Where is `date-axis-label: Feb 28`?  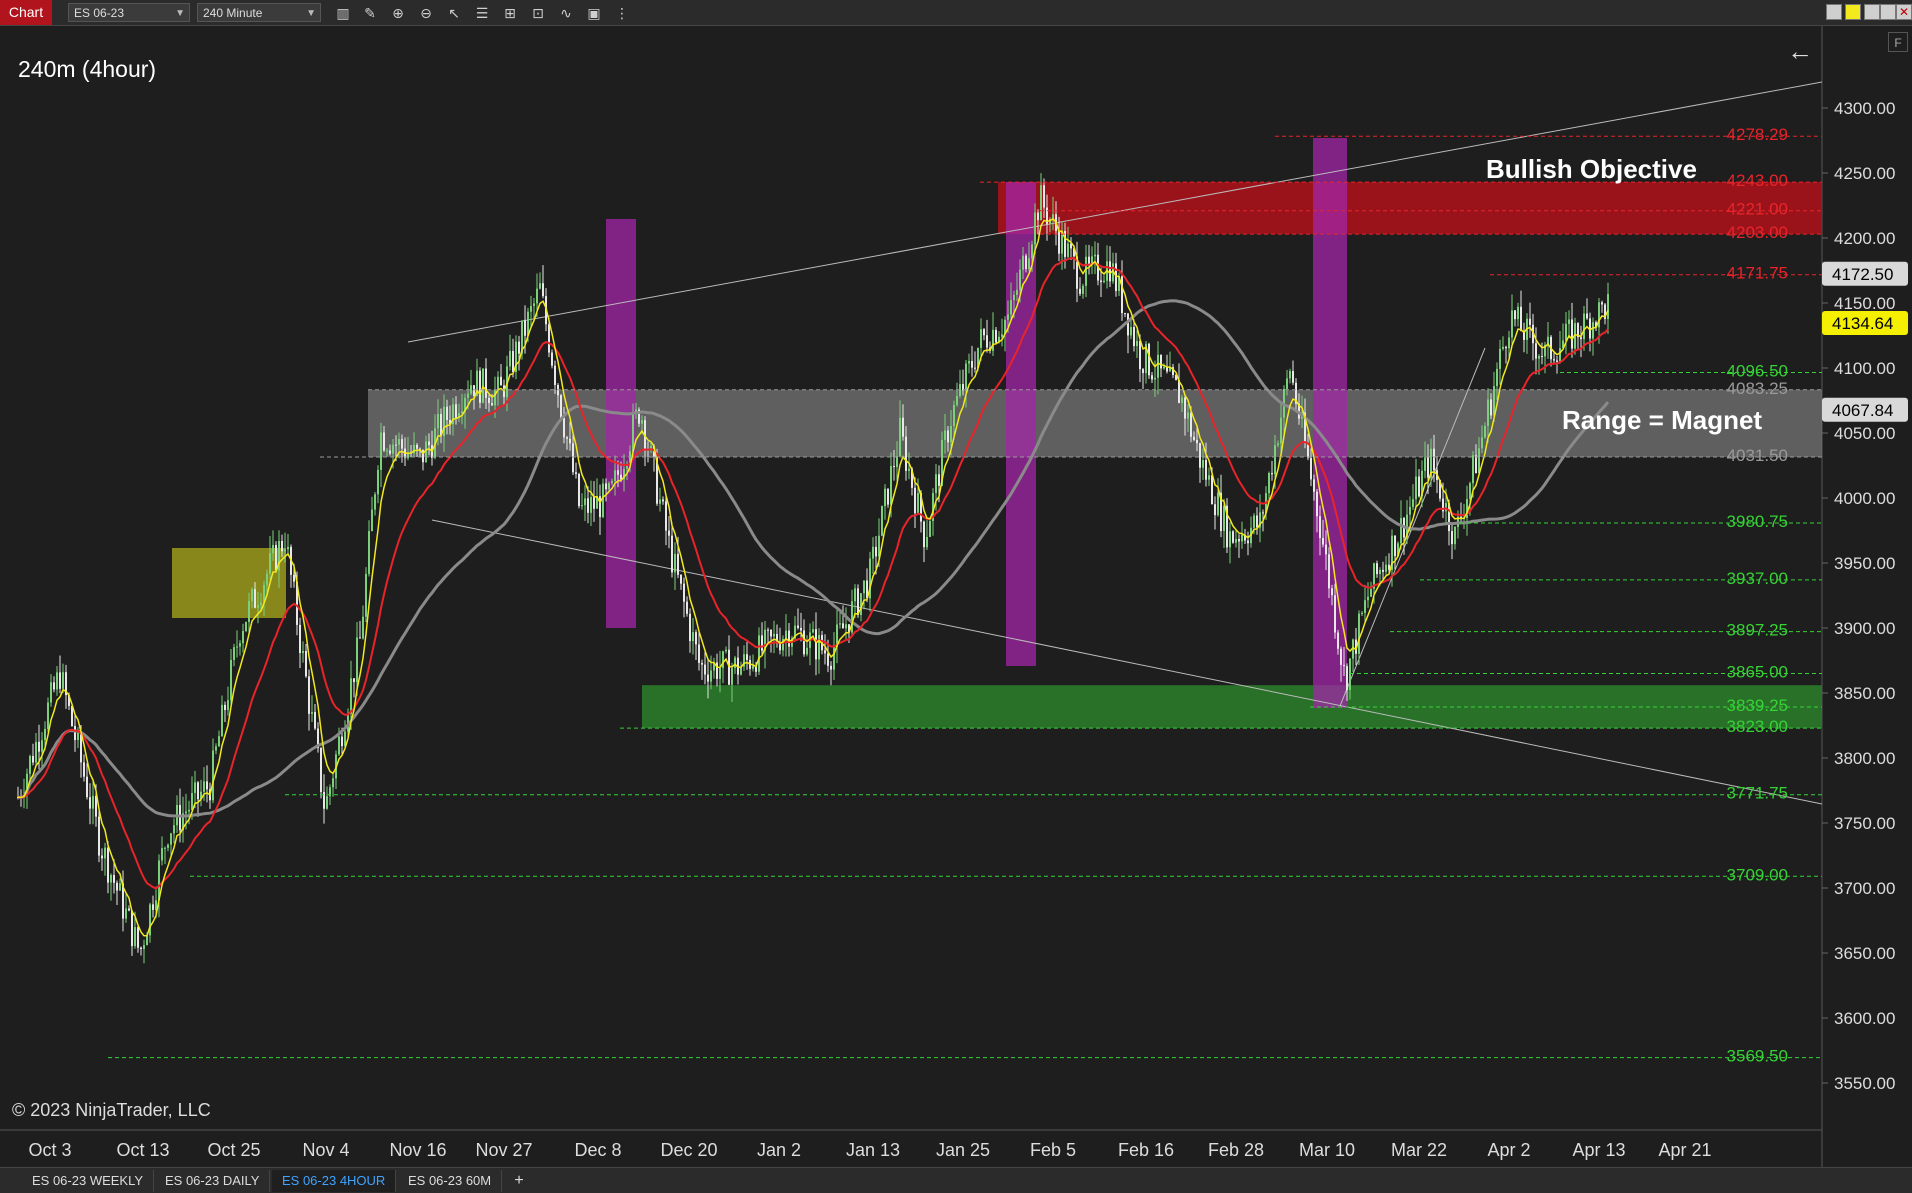
date-axis-label: Feb 28 is located at coordinates (1236, 1150).